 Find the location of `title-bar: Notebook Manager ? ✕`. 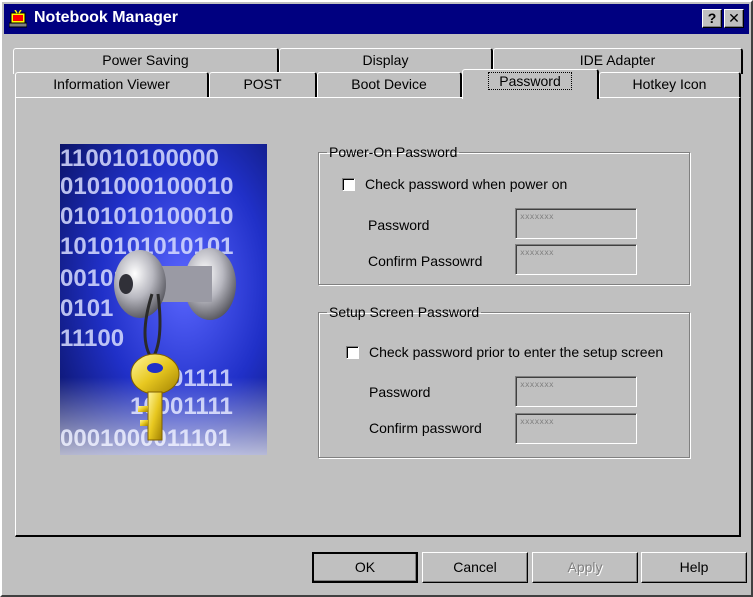

title-bar: Notebook Manager ? ✕ is located at coordinates (376, 19).